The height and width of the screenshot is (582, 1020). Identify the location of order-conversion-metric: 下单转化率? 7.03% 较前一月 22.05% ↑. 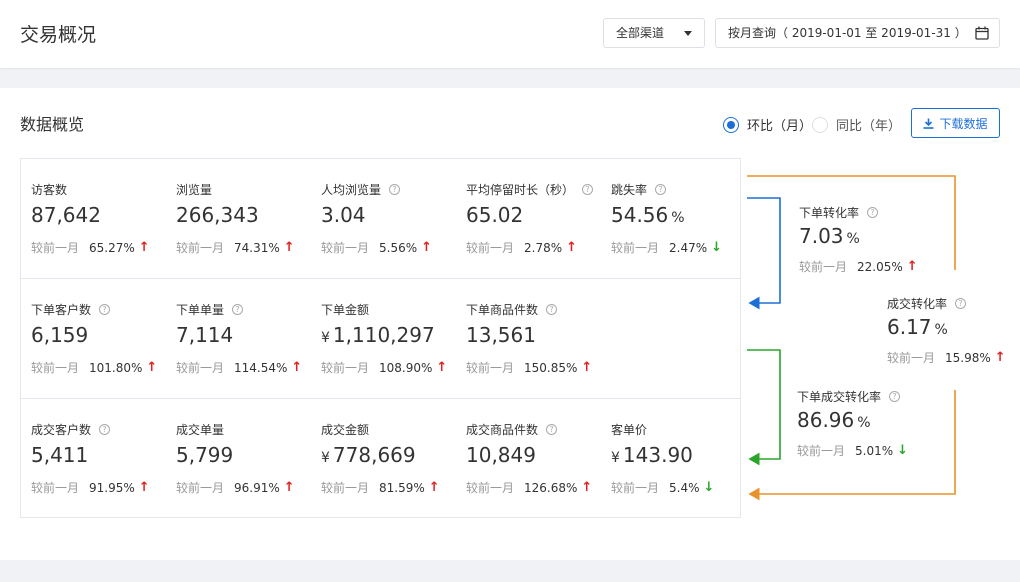
(879, 244).